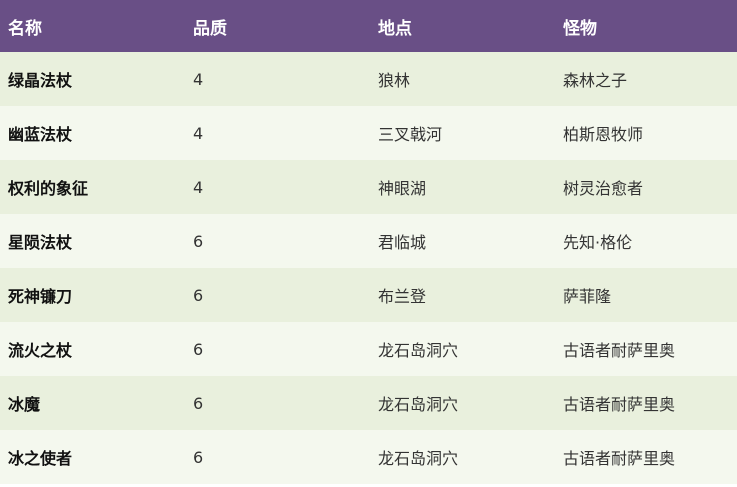 This screenshot has height=487, width=737. Describe the element at coordinates (40, 350) in the screenshot. I see `cell-name: 流火之杖` at that location.